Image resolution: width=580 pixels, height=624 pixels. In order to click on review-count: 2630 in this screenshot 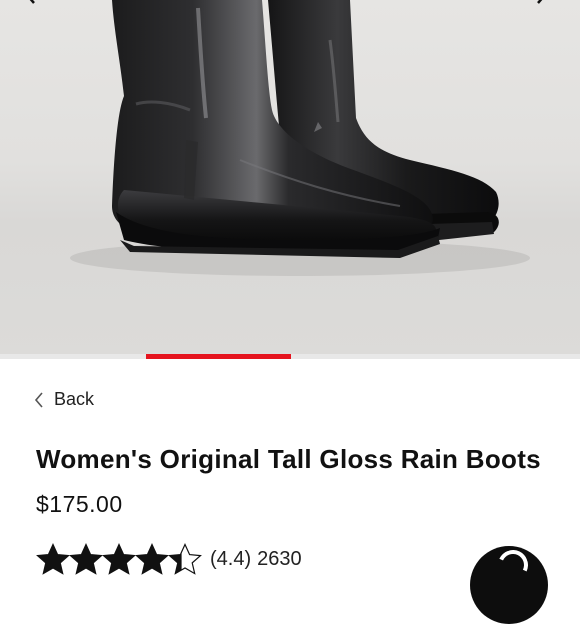, I will do `click(279, 558)`.